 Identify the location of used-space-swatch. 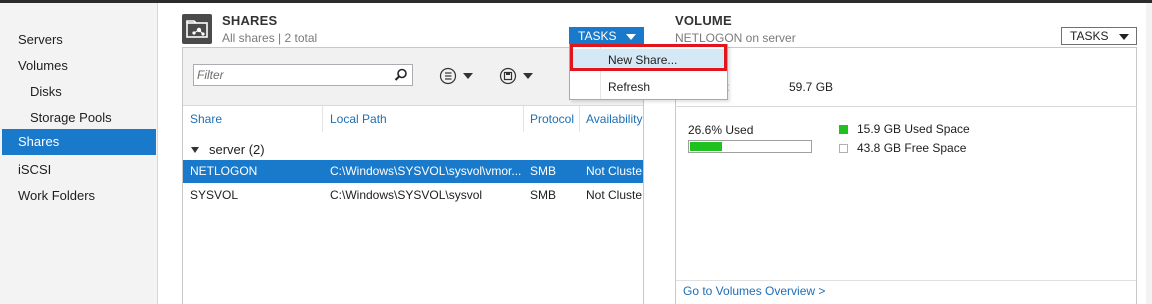
(843, 129).